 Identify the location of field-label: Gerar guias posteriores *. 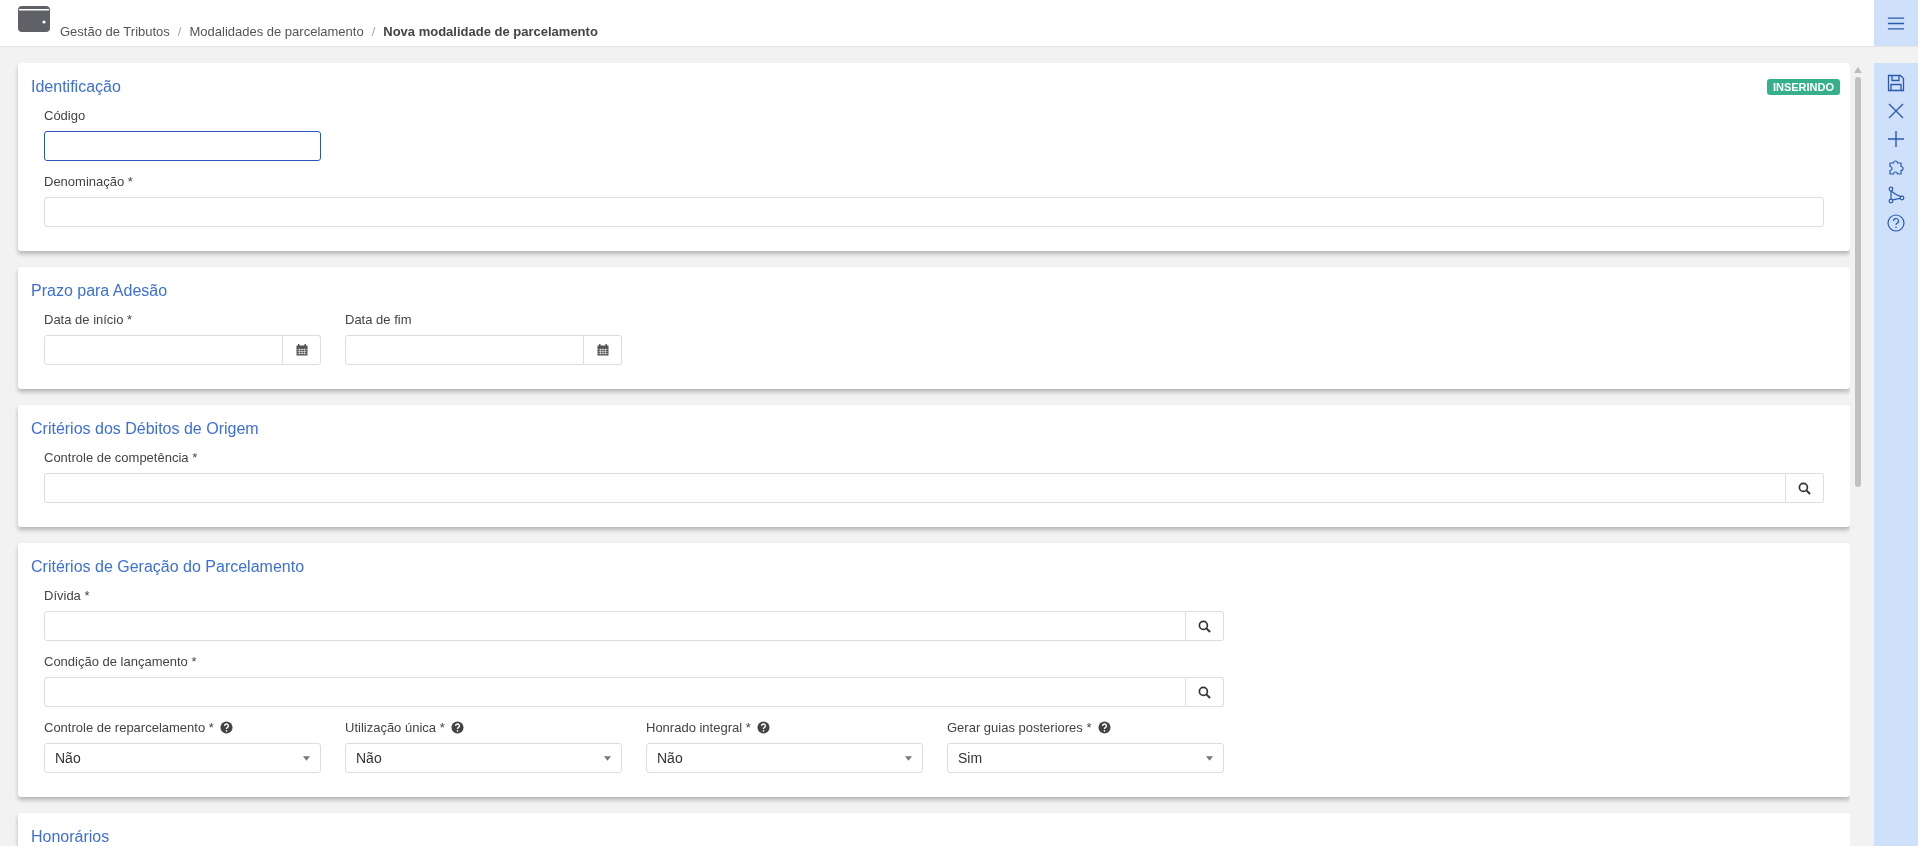
(1019, 727).